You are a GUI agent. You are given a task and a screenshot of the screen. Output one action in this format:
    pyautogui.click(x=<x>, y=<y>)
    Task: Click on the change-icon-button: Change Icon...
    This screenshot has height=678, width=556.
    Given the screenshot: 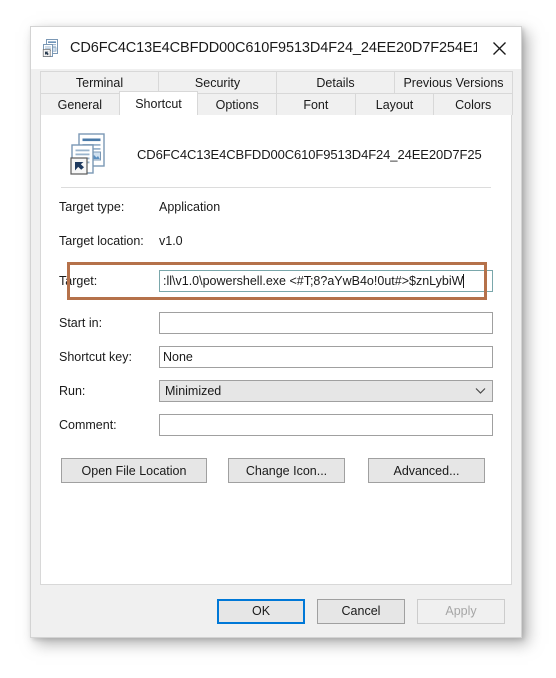 What is the action you would take?
    pyautogui.click(x=286, y=470)
    